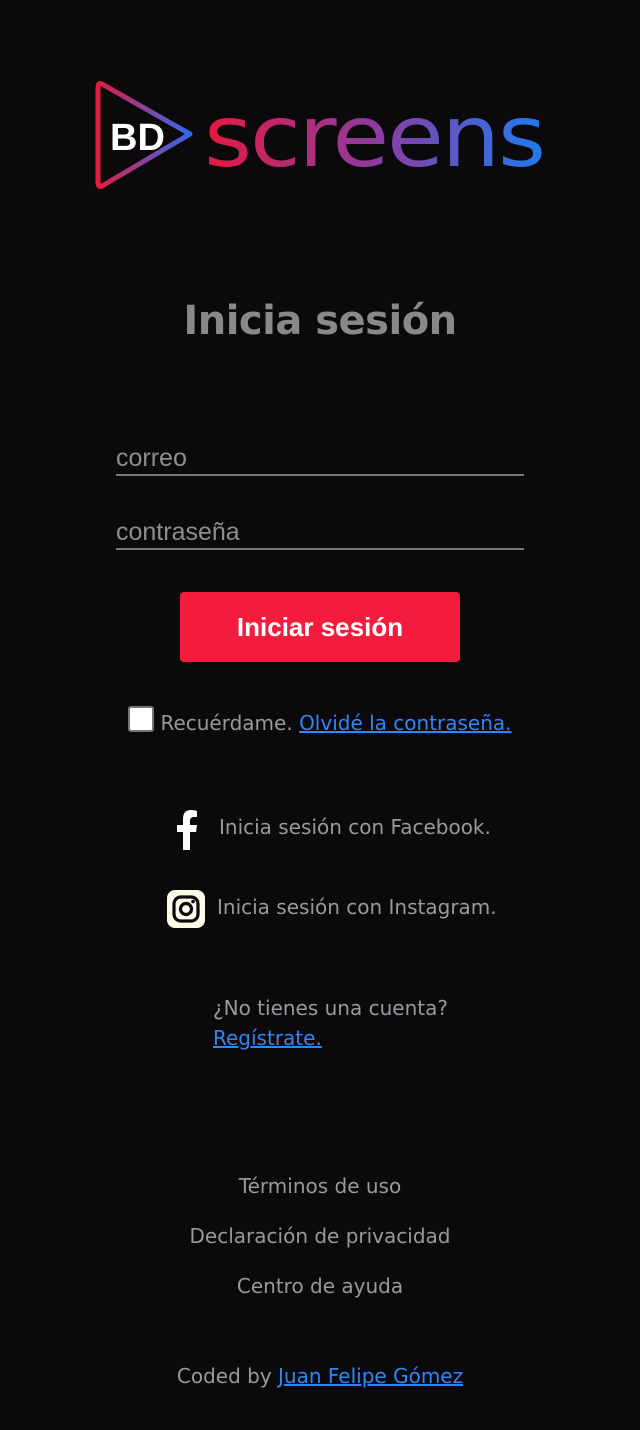 The width and height of the screenshot is (640, 1430). I want to click on login-button: Iniciar sesión, so click(320, 627).